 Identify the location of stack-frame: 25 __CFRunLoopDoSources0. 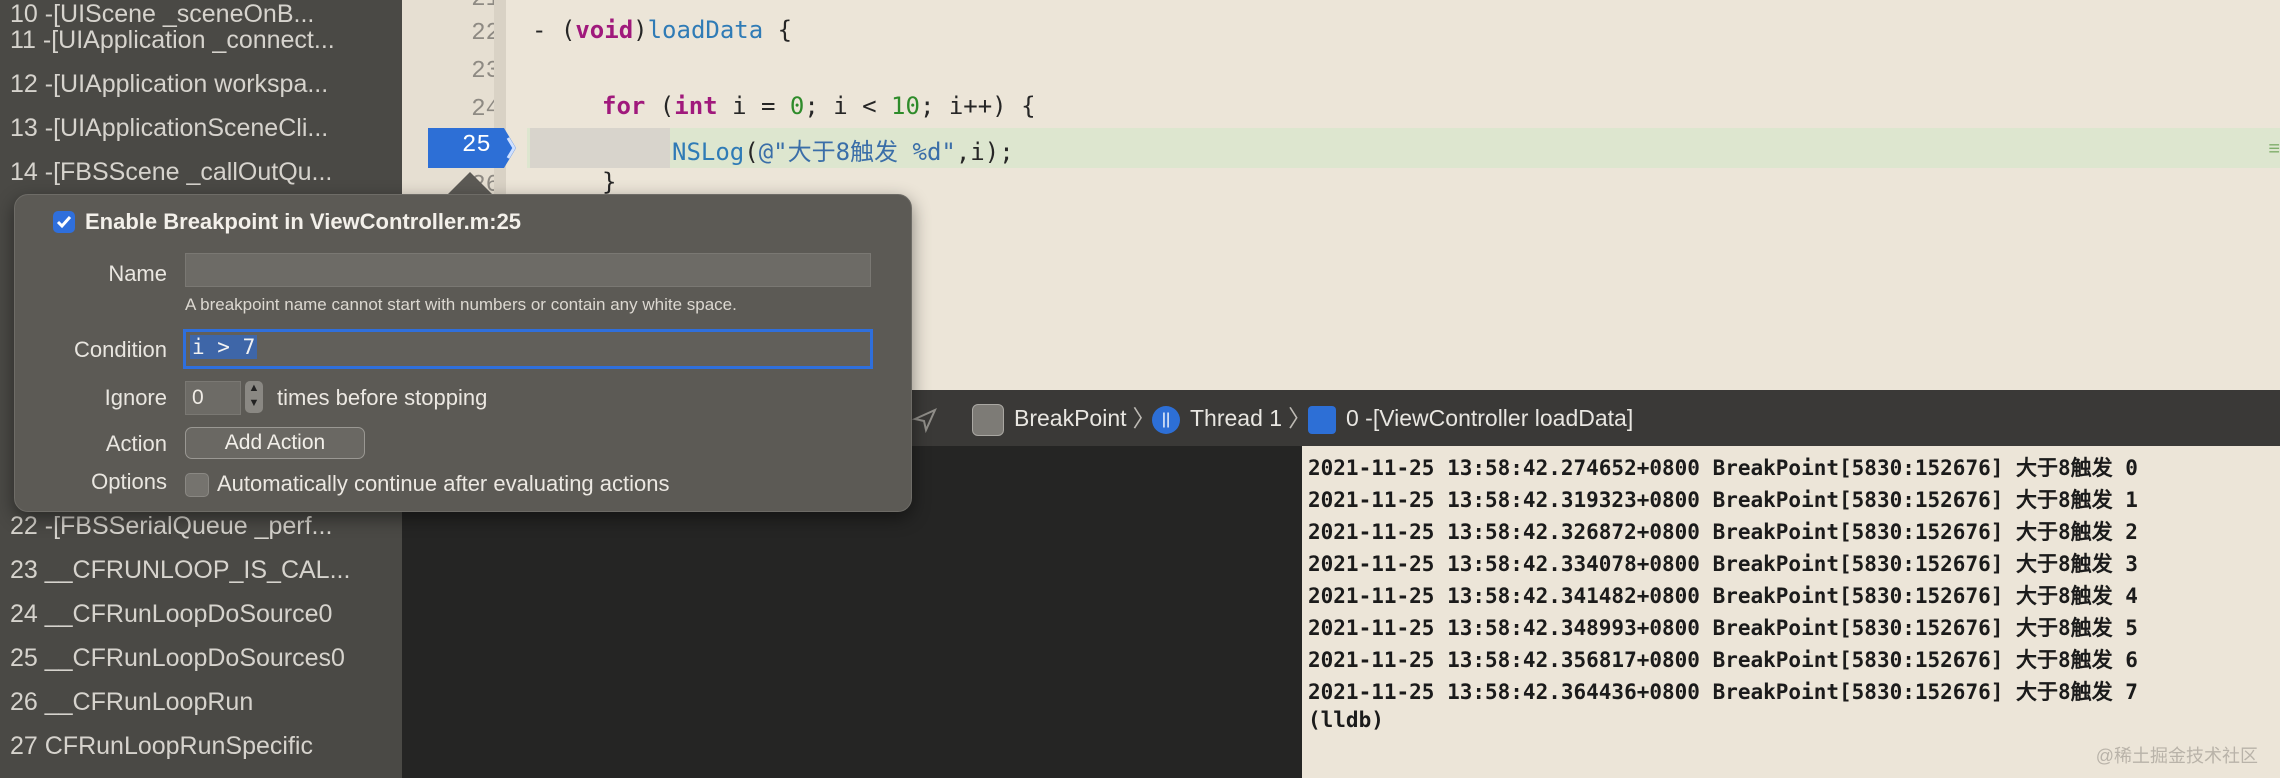
(200, 658).